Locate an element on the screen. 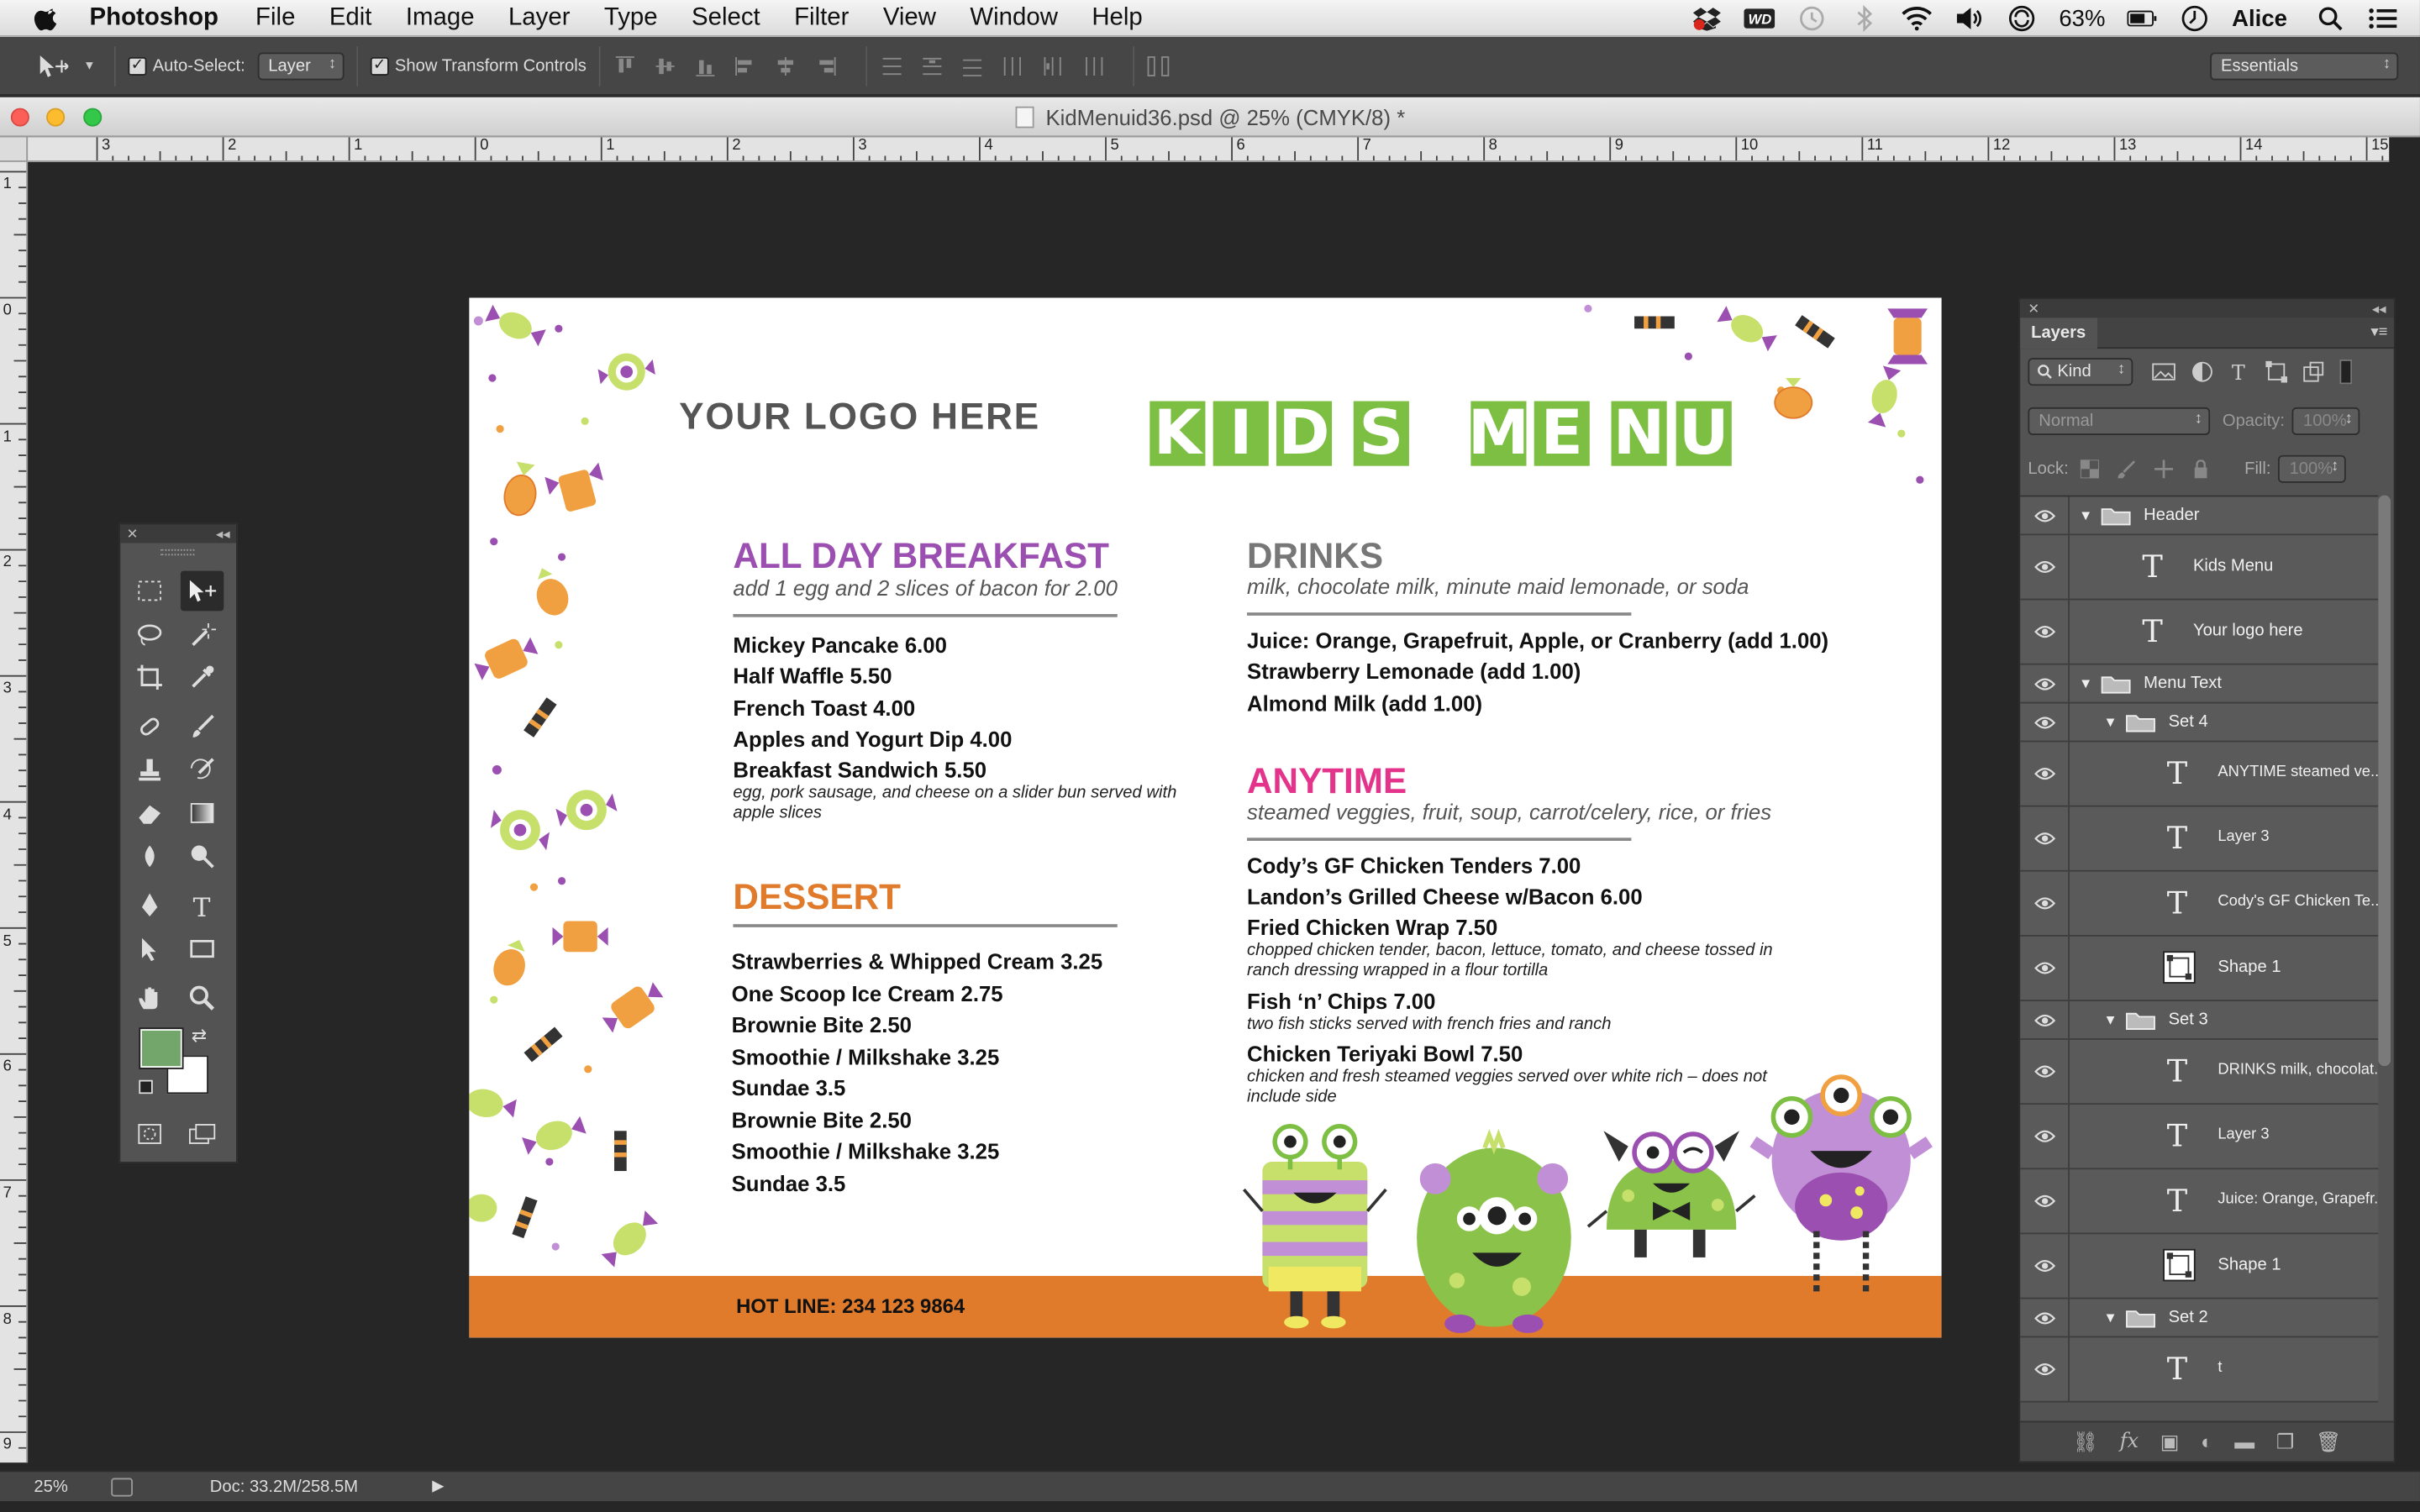  menu-layer: Layer is located at coordinates (539, 18).